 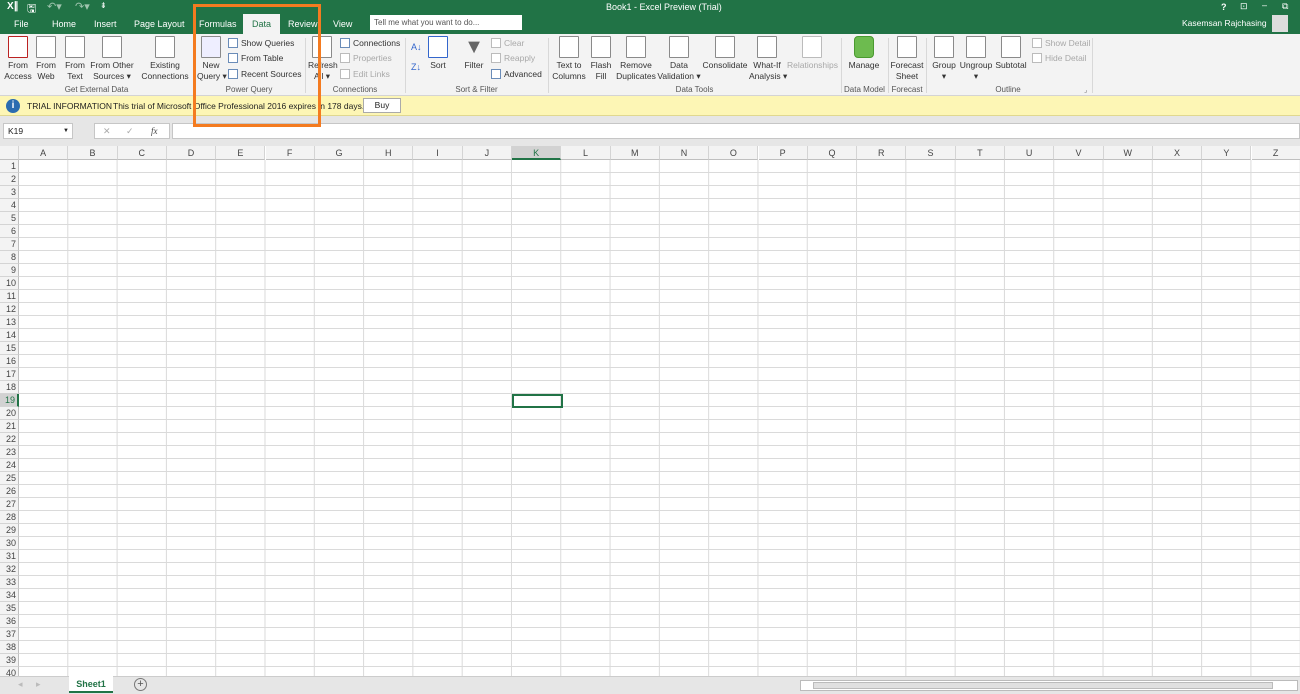 I want to click on column-header: G, so click(x=339, y=153).